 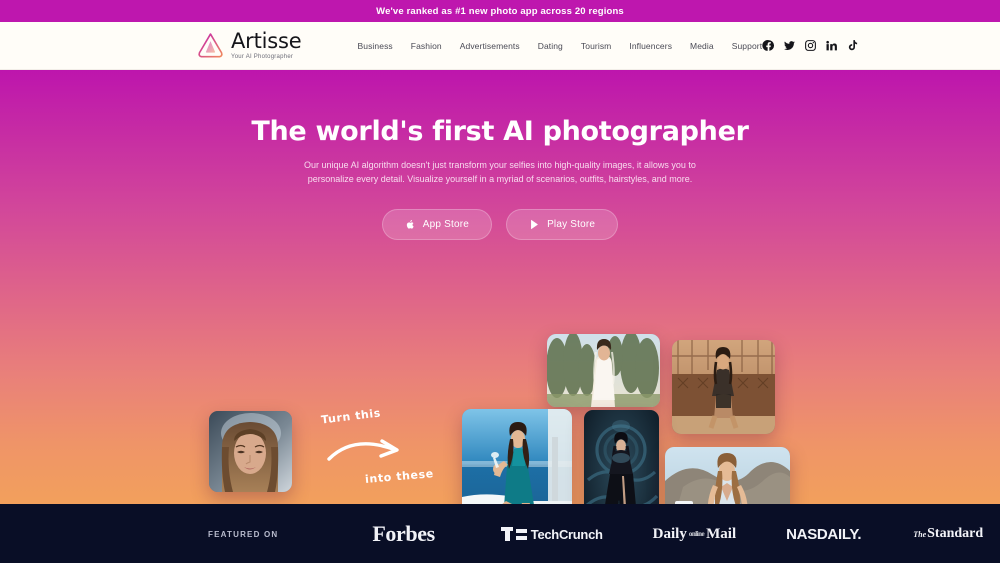 What do you see at coordinates (243, 534) in the screenshot?
I see `featured-on-label: FEATURED ON` at bounding box center [243, 534].